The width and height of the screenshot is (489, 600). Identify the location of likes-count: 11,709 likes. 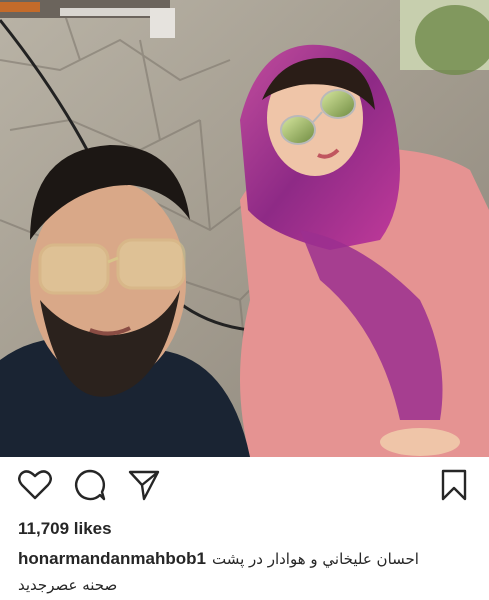
(65, 529).